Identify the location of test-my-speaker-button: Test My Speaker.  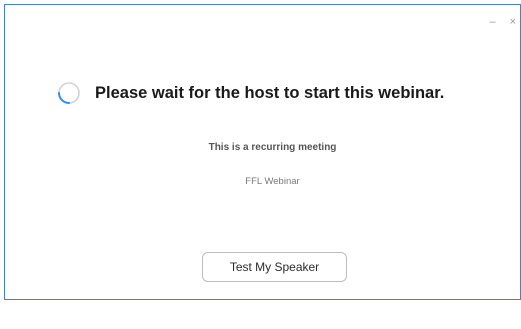
(274, 267).